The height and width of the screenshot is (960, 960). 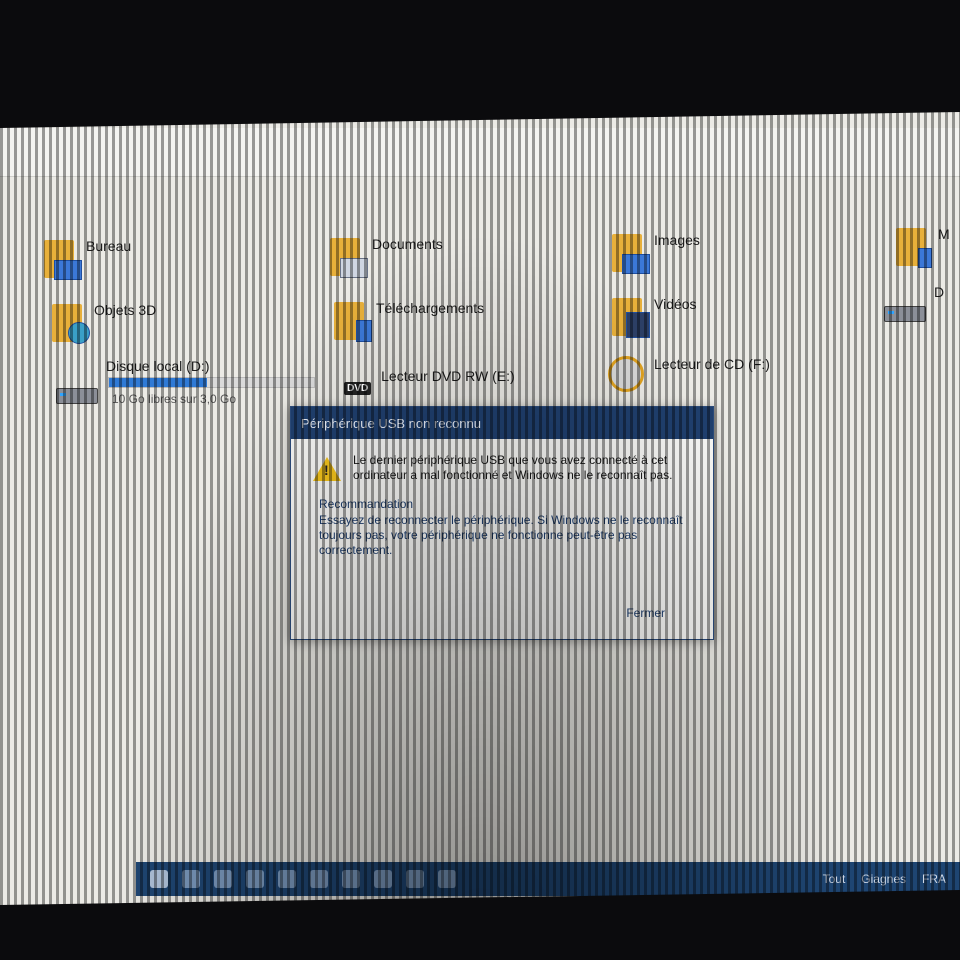 What do you see at coordinates (480, 152) in the screenshot?
I see `explorer-toolbar` at bounding box center [480, 152].